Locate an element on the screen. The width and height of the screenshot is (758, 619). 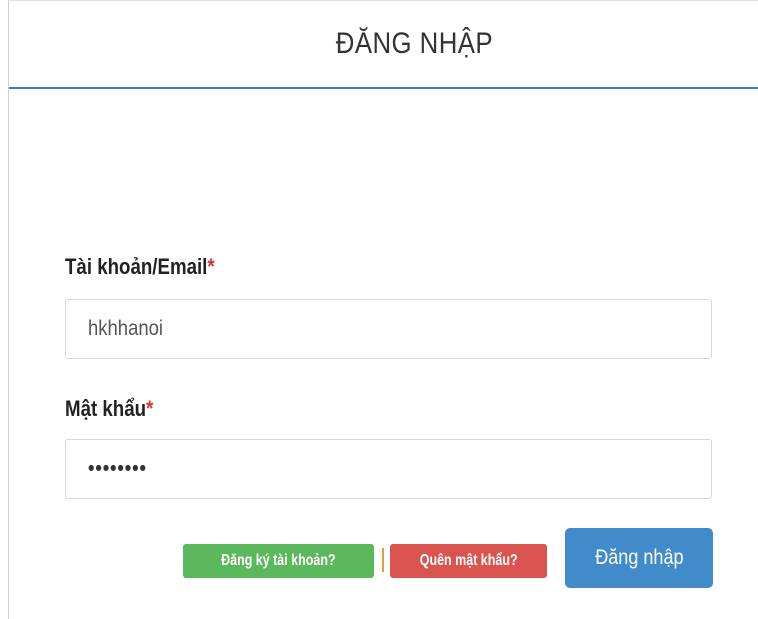
forgot-password-label: Quên mật khẩu? is located at coordinates (468, 560).